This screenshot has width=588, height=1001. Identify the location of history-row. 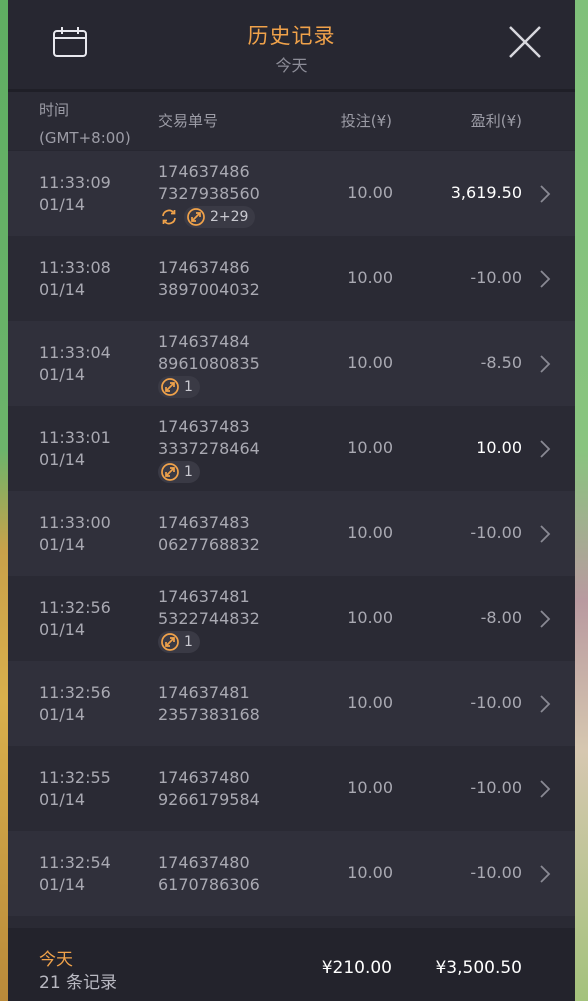
(291, 922).